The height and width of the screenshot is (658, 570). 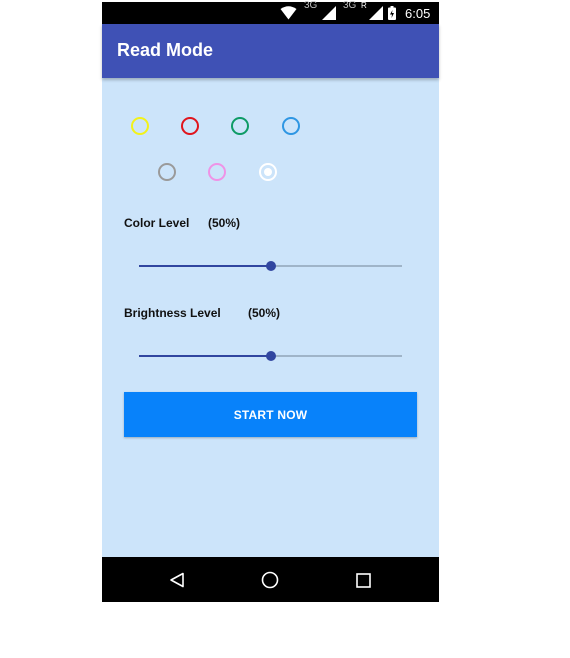 I want to click on page-title: Read Mode, so click(x=165, y=50).